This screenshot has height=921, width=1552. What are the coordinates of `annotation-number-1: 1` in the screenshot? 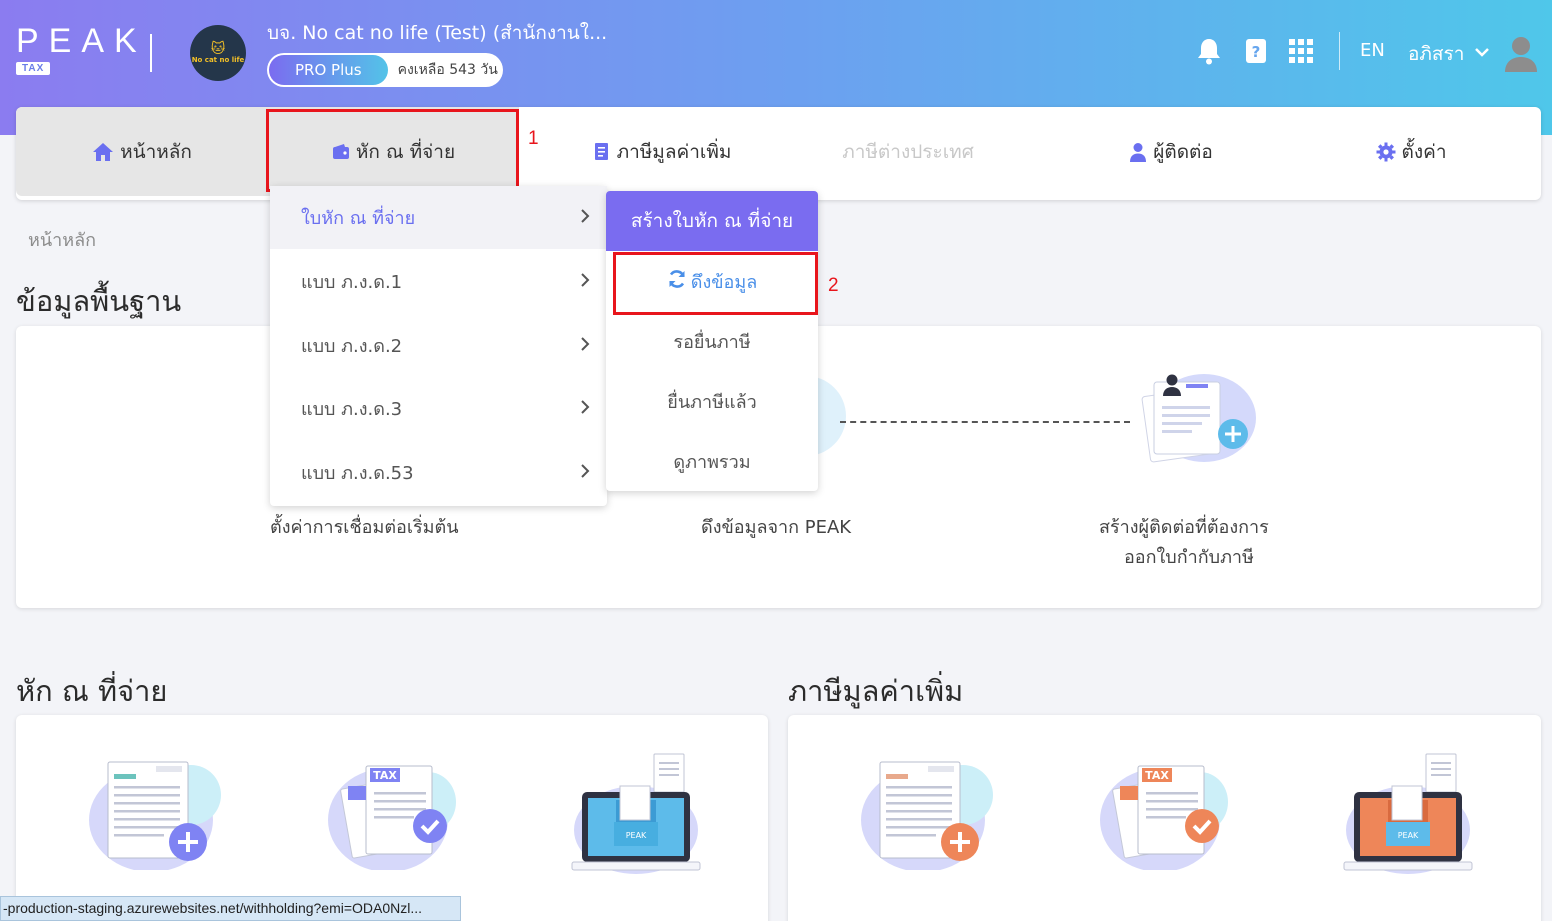 It's located at (533, 138).